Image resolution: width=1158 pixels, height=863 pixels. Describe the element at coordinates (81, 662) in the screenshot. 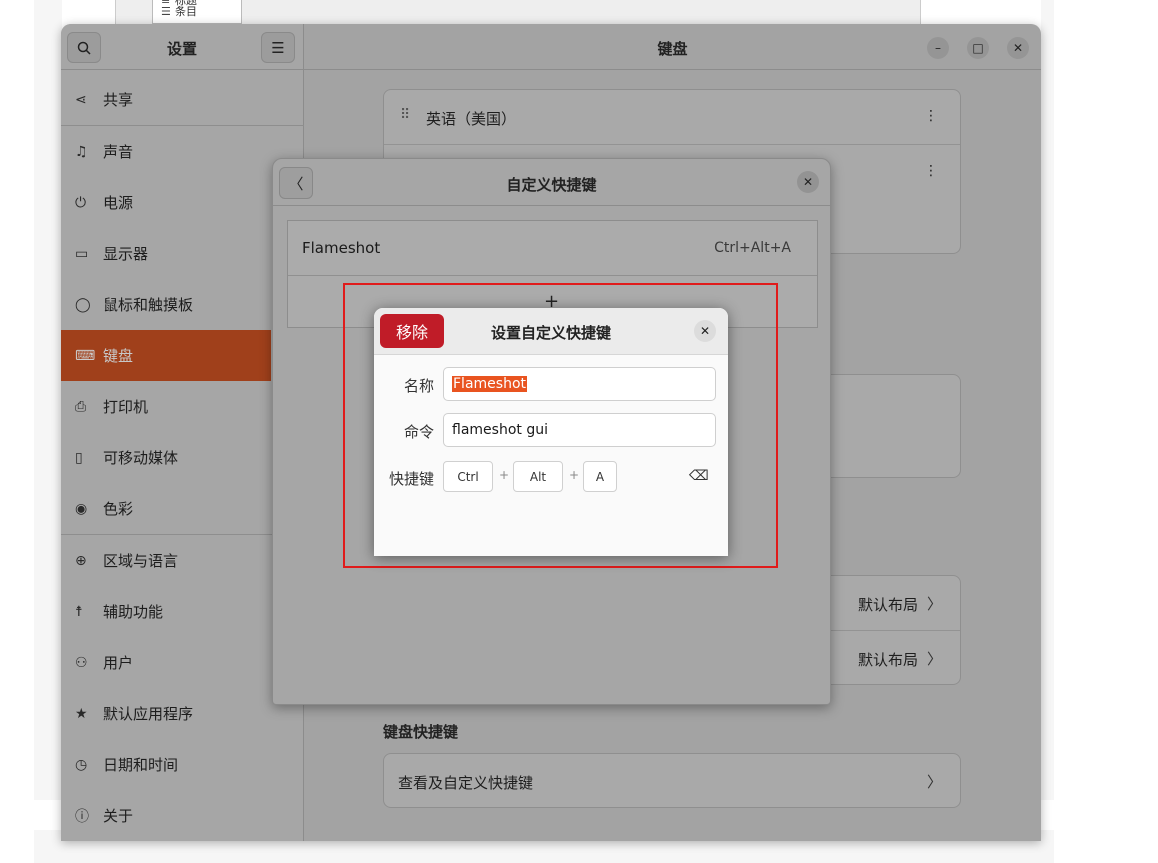

I see `user-icon: ⚇` at that location.